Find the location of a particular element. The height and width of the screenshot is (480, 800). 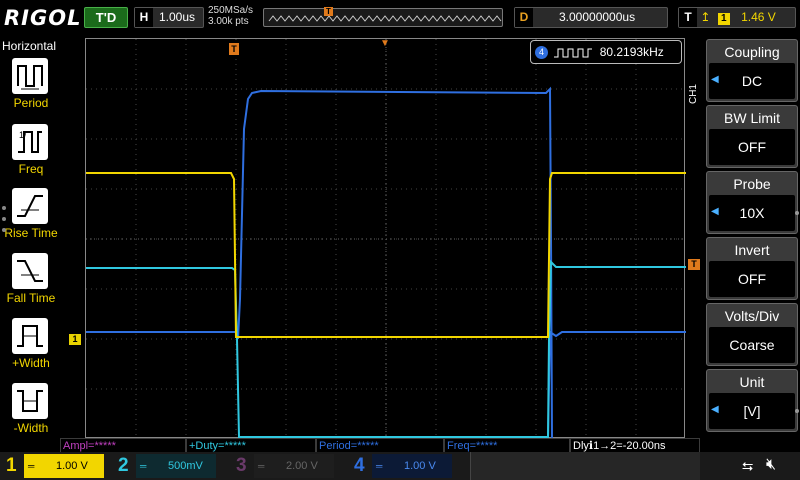

ch3-status: 3 ═ 2.00 V is located at coordinates (289, 466).